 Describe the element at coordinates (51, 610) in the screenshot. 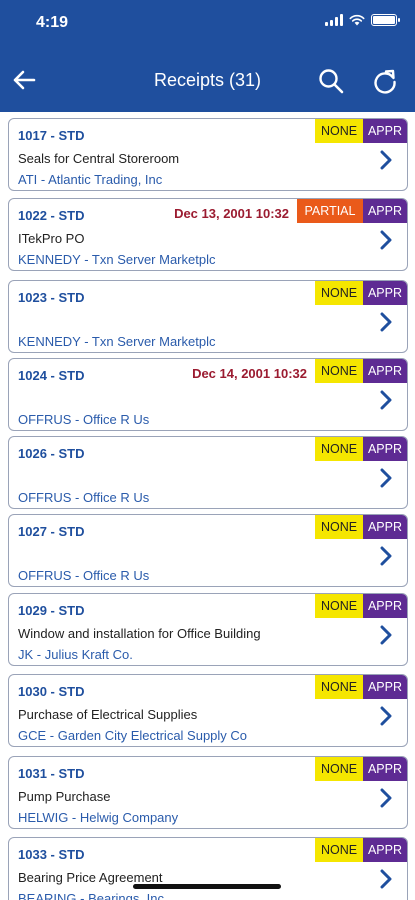

I see `receipt-id: 1029 - STD` at that location.